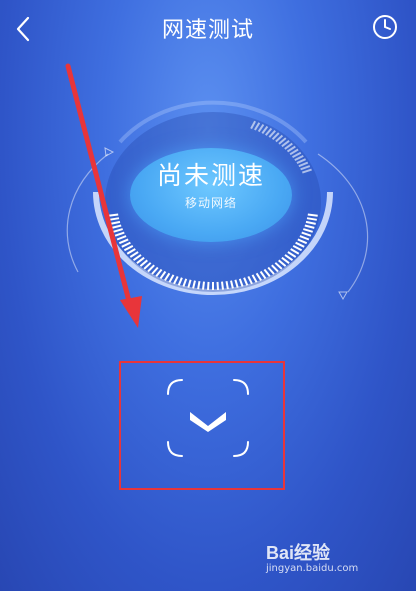 Image resolution: width=416 pixels, height=591 pixels. What do you see at coordinates (210, 175) in the screenshot?
I see `status-text: 尚未测速` at bounding box center [210, 175].